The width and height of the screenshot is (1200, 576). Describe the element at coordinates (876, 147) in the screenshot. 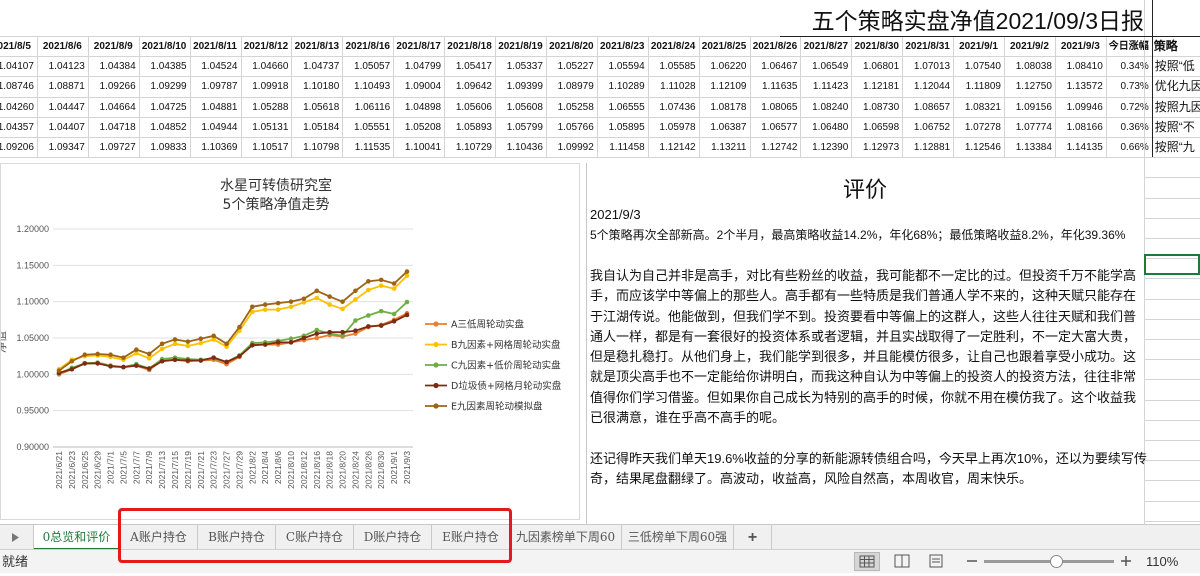

I see `table-cell: 1.12973` at that location.